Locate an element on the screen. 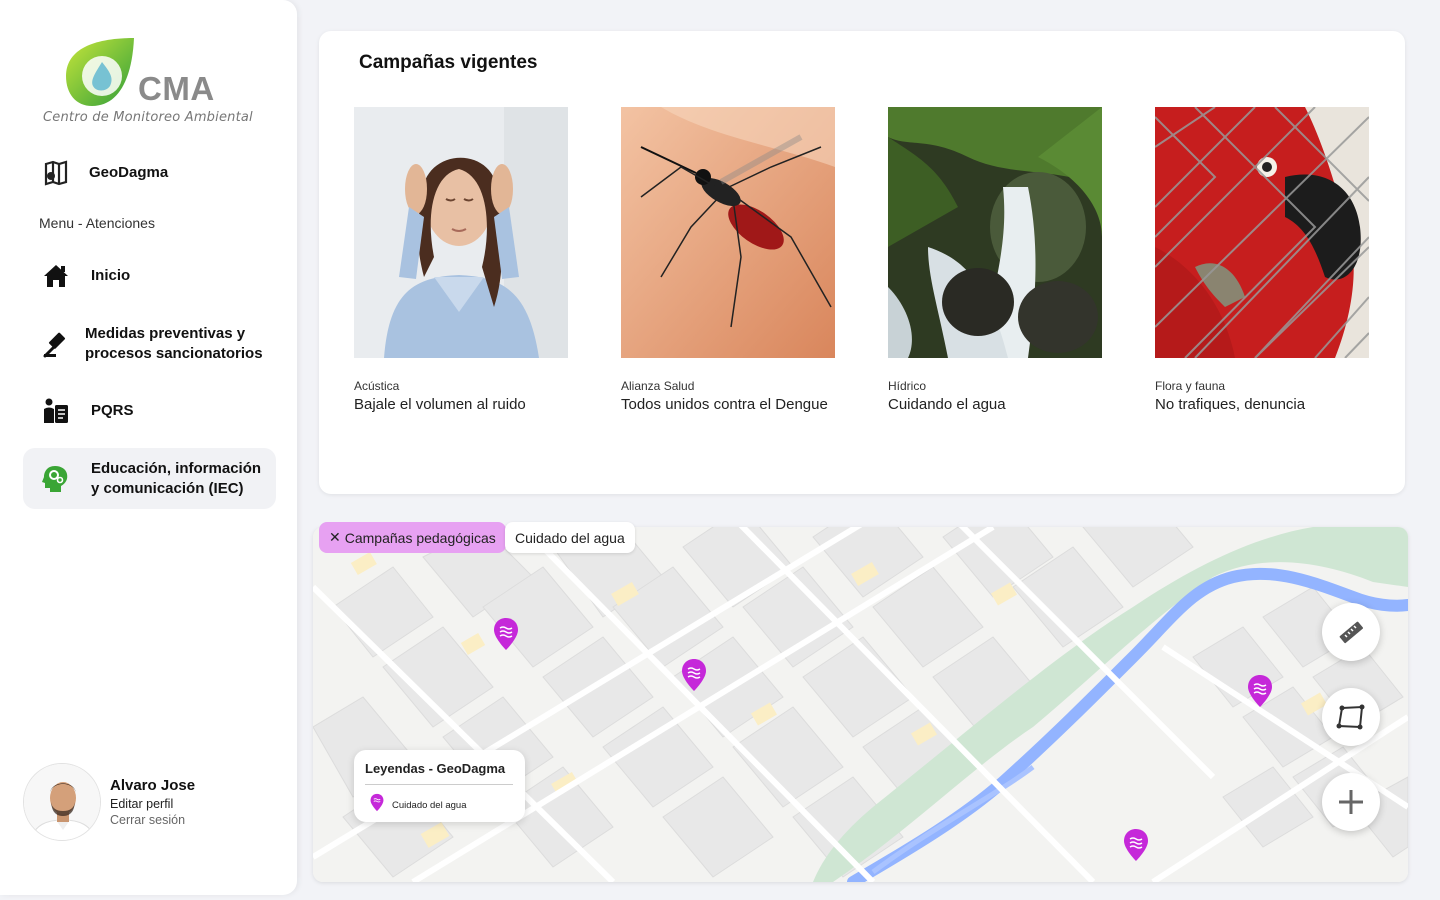 The height and width of the screenshot is (900, 1440). campaign-image-dengue is located at coordinates (728, 232).